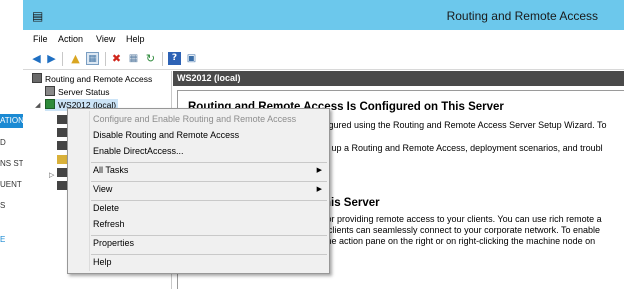  Describe the element at coordinates (51, 58) in the screenshot. I see `forward-arrow-icon: ▶` at that location.